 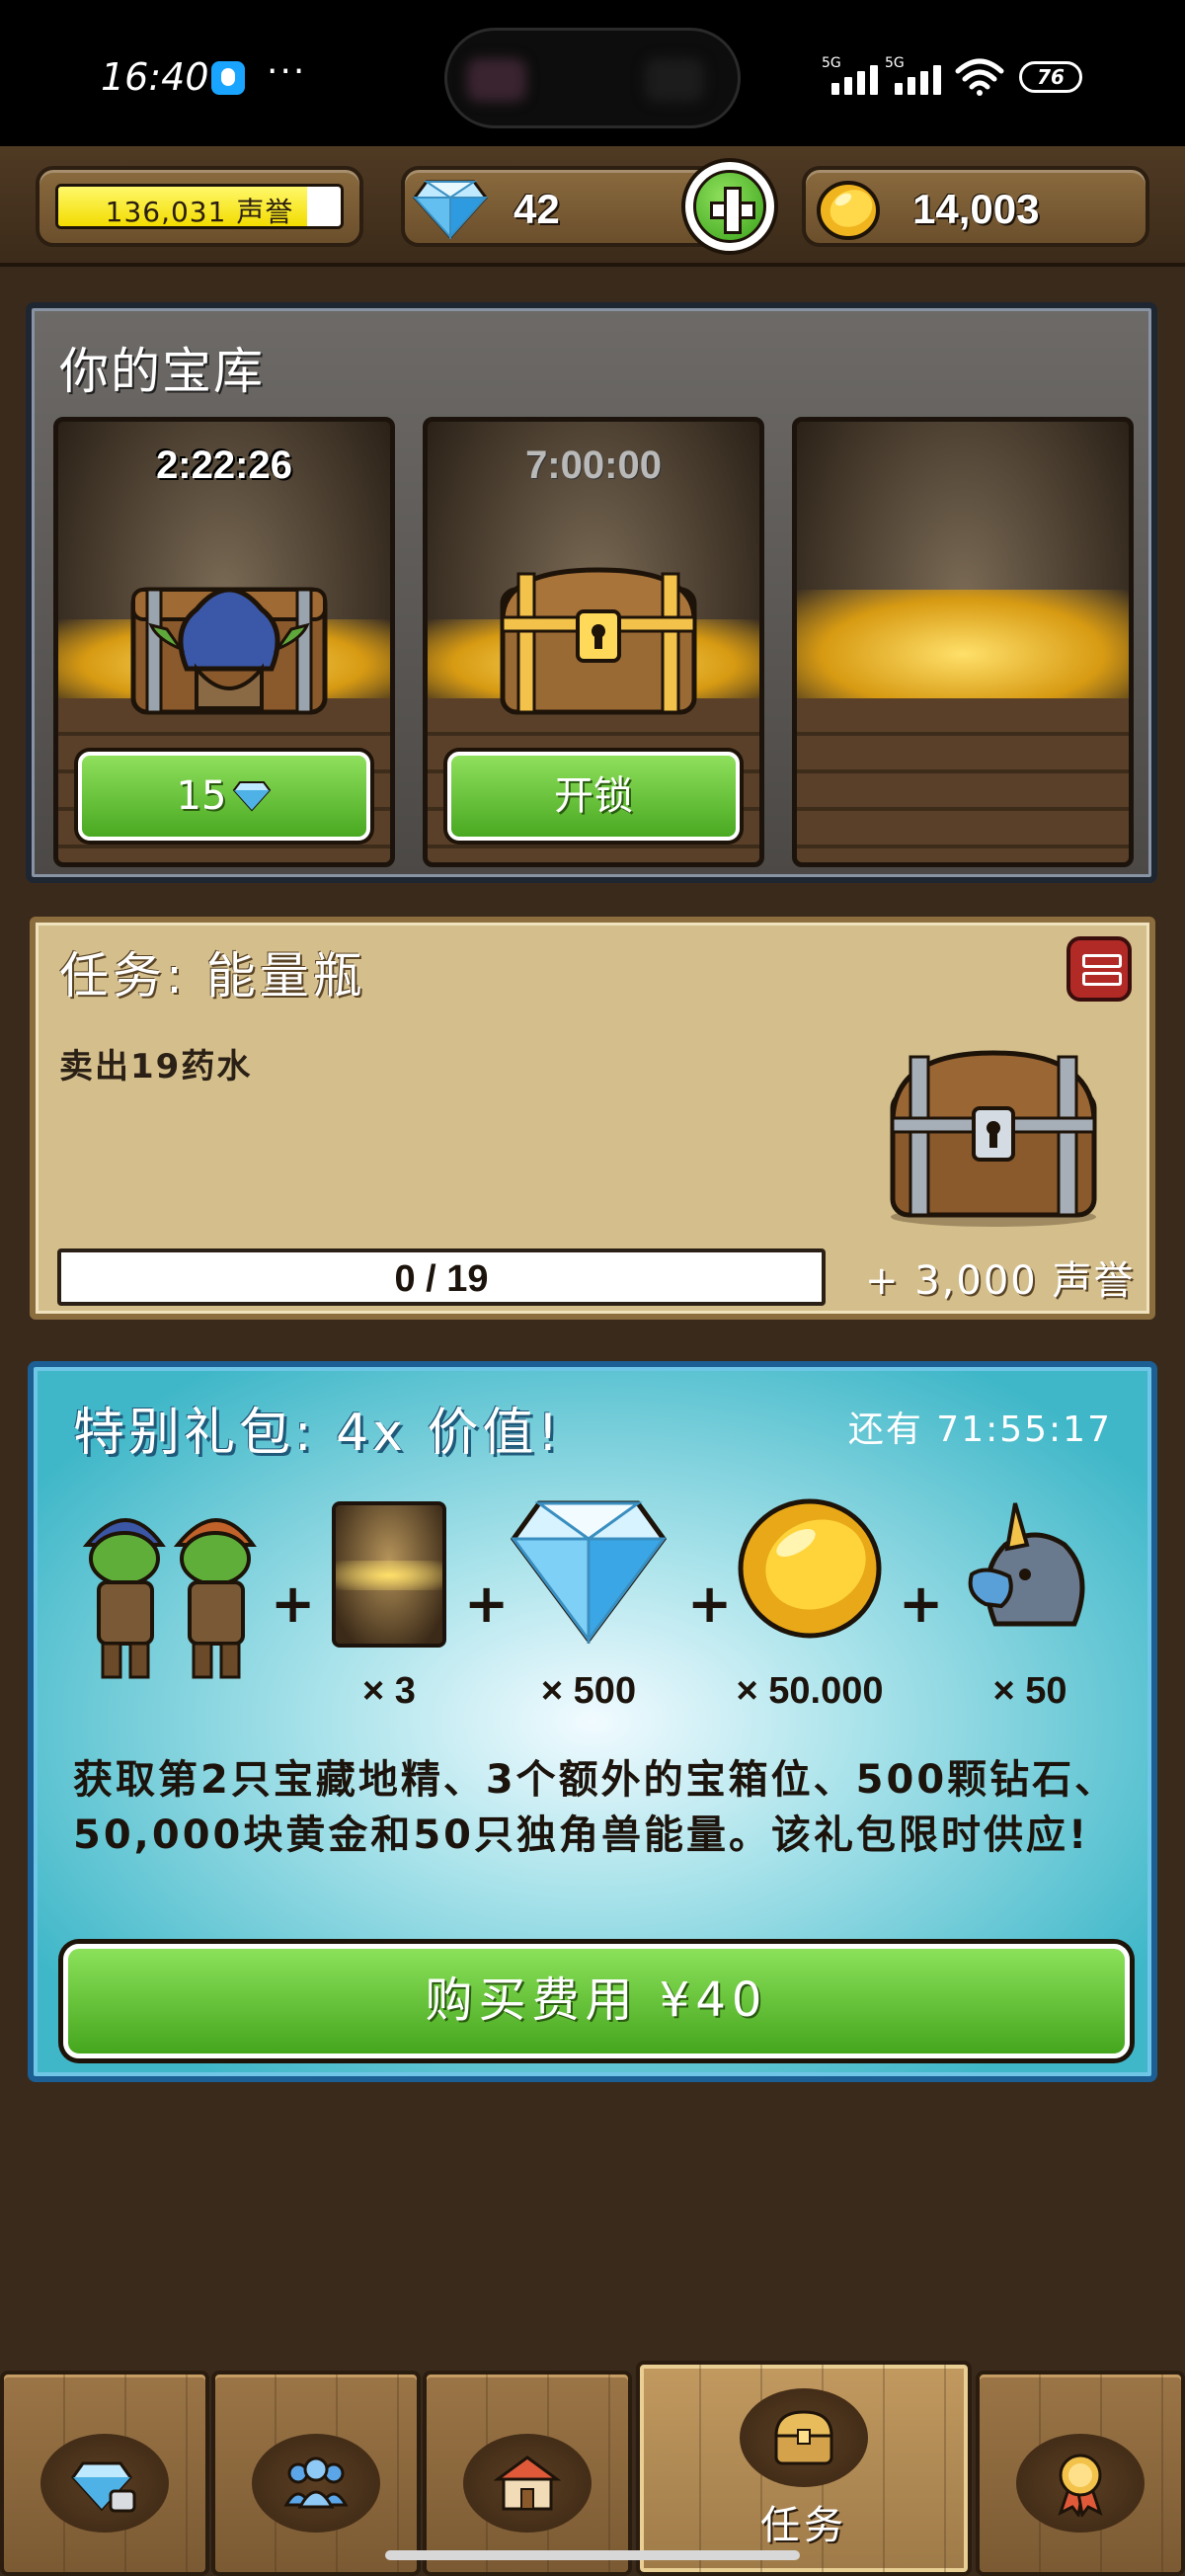 I want to click on offer-item-diamonds: × 500, so click(x=589, y=1604).